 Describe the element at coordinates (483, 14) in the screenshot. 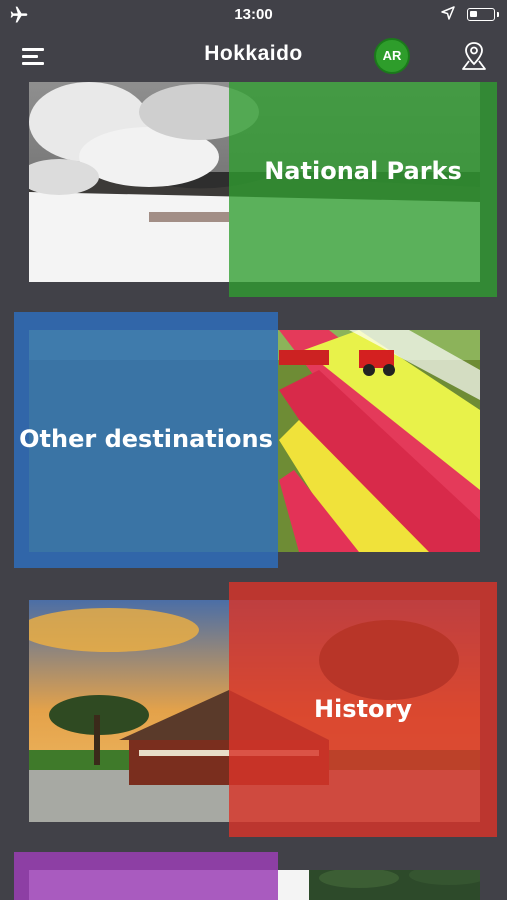

I see `battery-icon` at that location.